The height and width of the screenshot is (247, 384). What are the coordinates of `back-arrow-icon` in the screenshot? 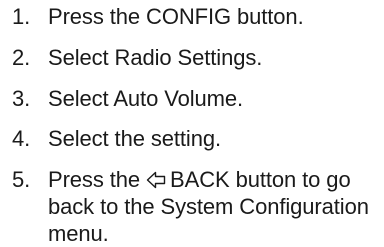 It's located at (156, 180).